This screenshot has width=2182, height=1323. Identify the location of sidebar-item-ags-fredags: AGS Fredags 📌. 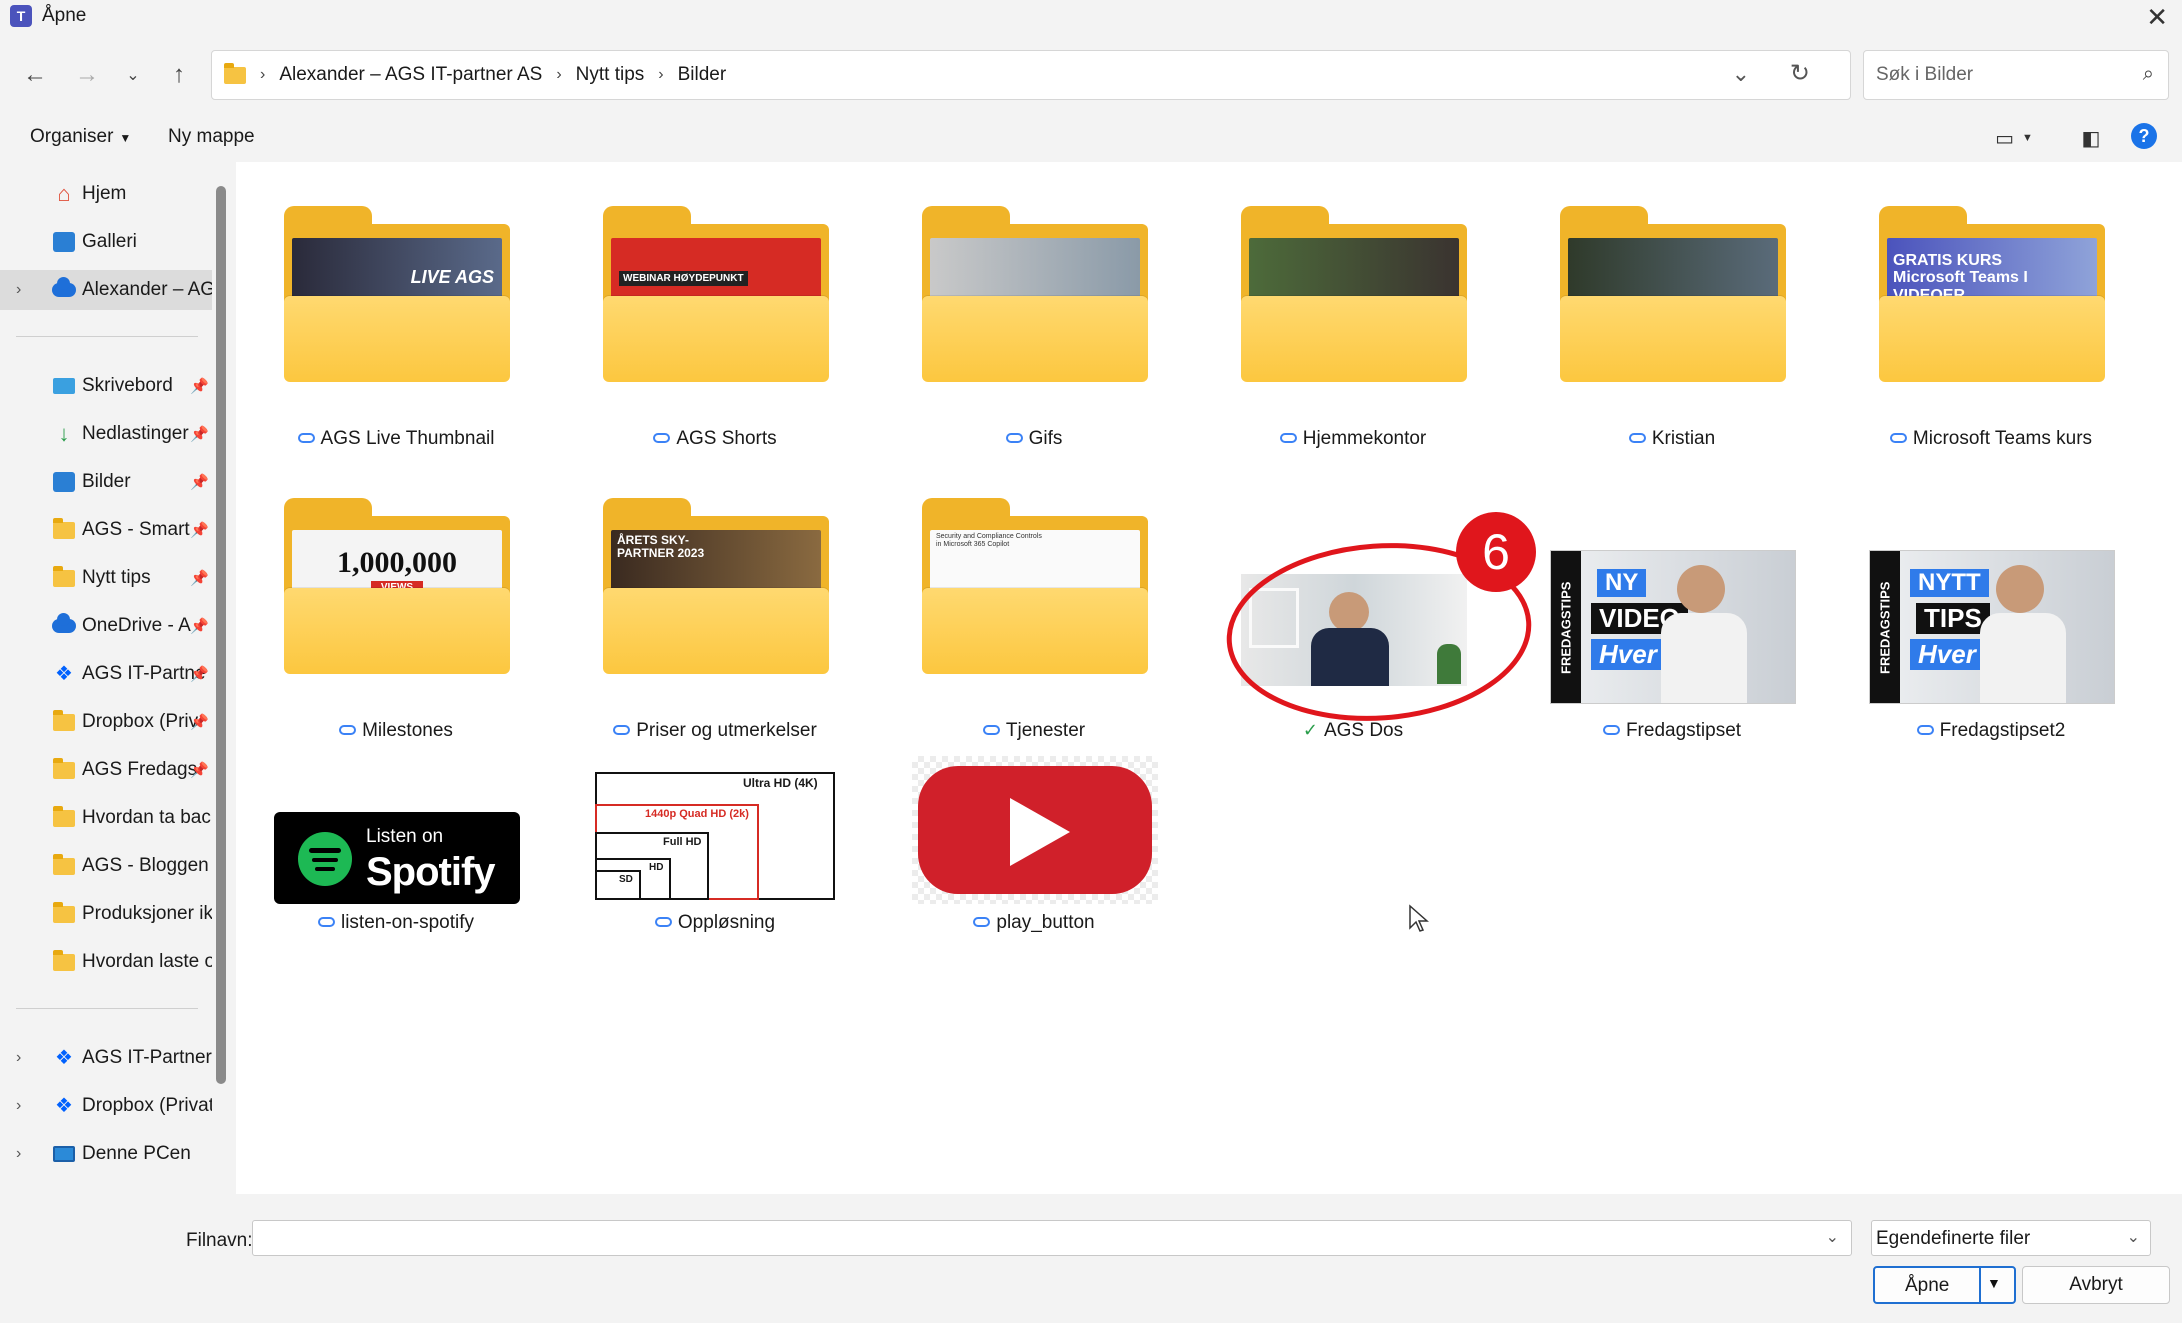
(106, 770).